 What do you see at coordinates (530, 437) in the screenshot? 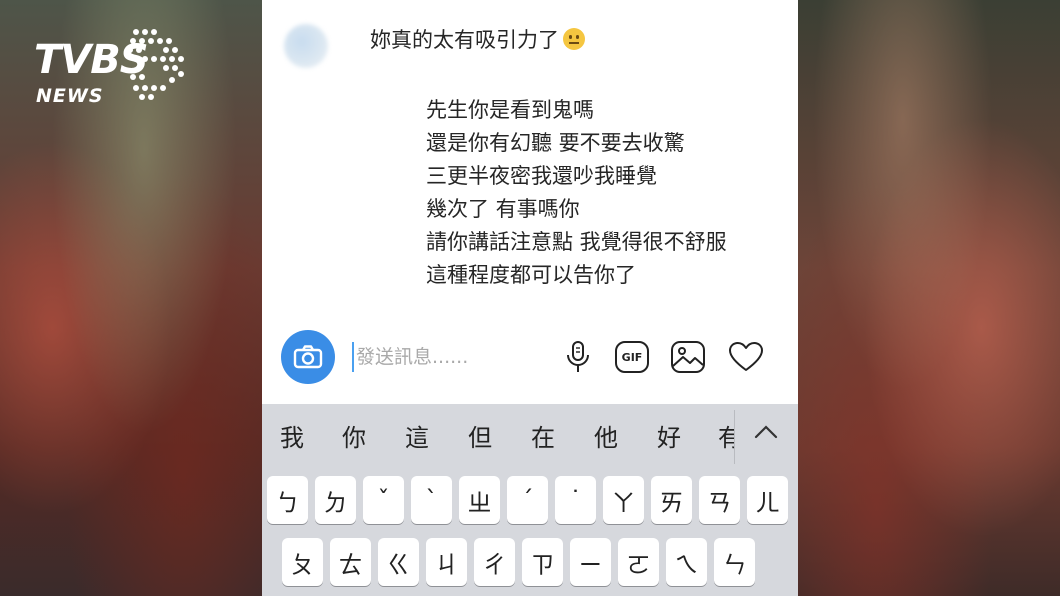
I see `candidate-bar: 我 你 這 但 在 他 好 有` at bounding box center [530, 437].